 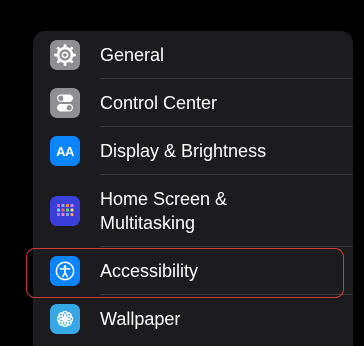 I want to click on settings-item-label: Display & Brightness, so click(x=183, y=151).